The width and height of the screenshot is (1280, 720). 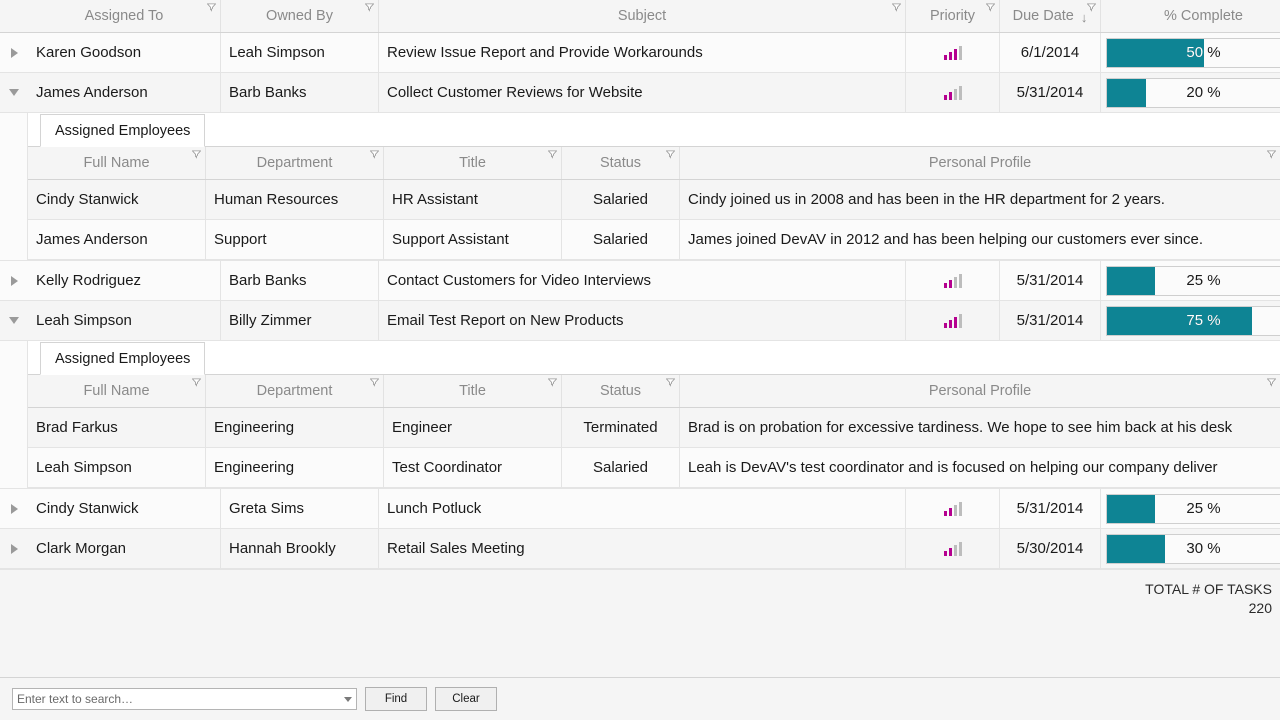 I want to click on progress-bar-label-overlay: 30 %, so click(x=1136, y=549).